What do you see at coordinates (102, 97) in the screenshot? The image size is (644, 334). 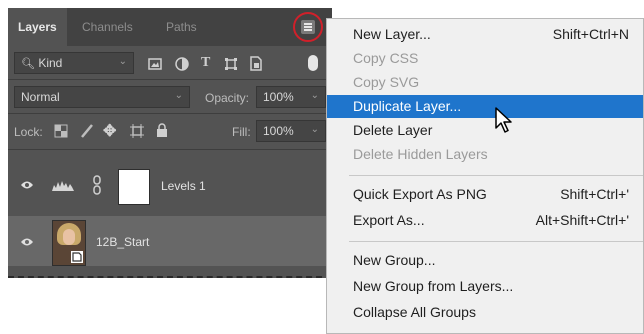 I see `blend-mode-select: Normal ⌄` at bounding box center [102, 97].